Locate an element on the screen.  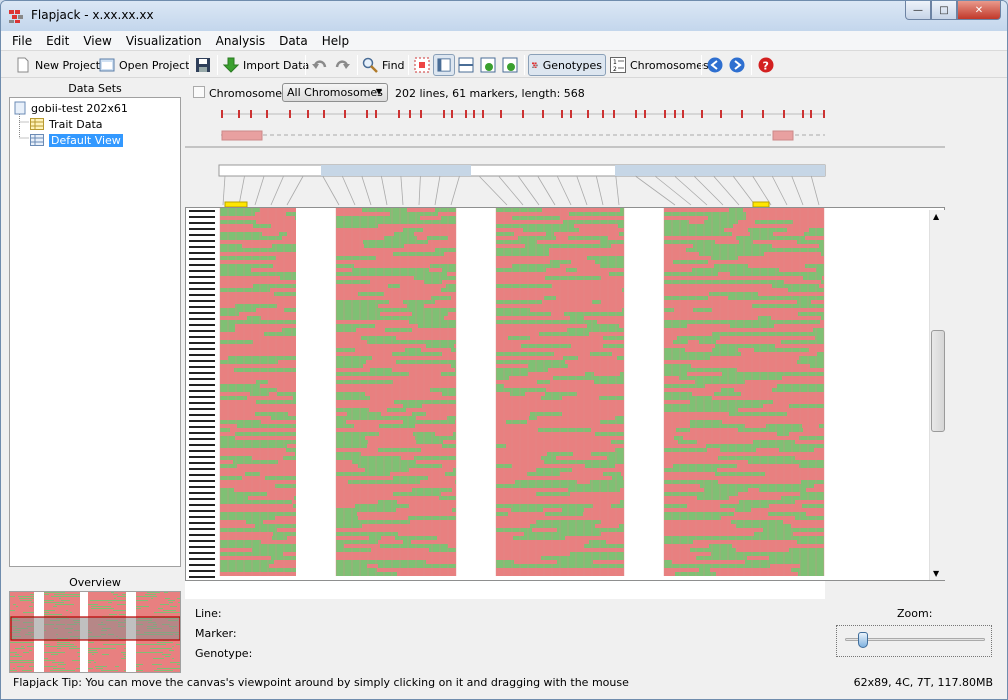
save-button is located at coordinates (203, 65).